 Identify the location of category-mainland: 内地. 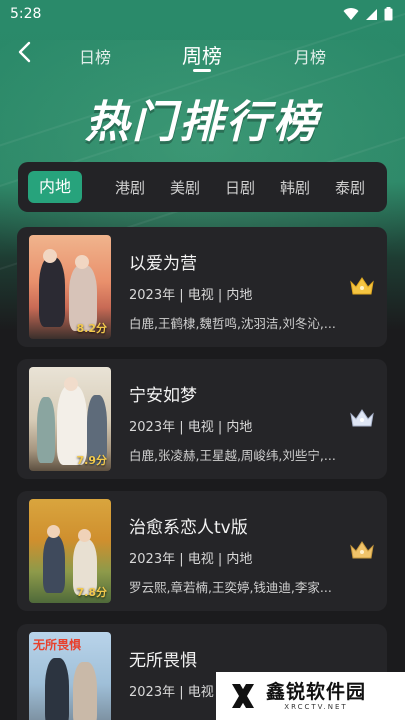
(55, 187).